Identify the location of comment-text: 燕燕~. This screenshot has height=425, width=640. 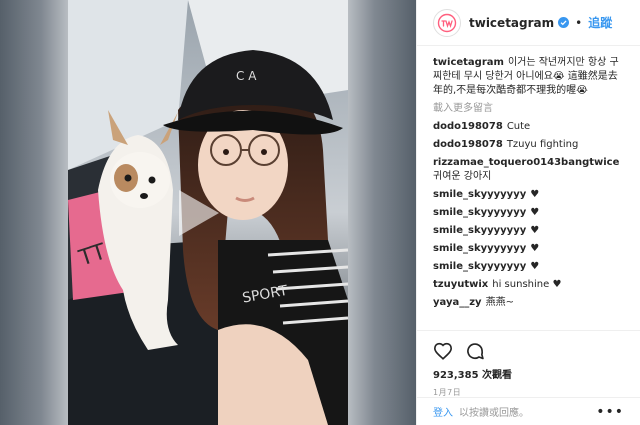
(499, 302).